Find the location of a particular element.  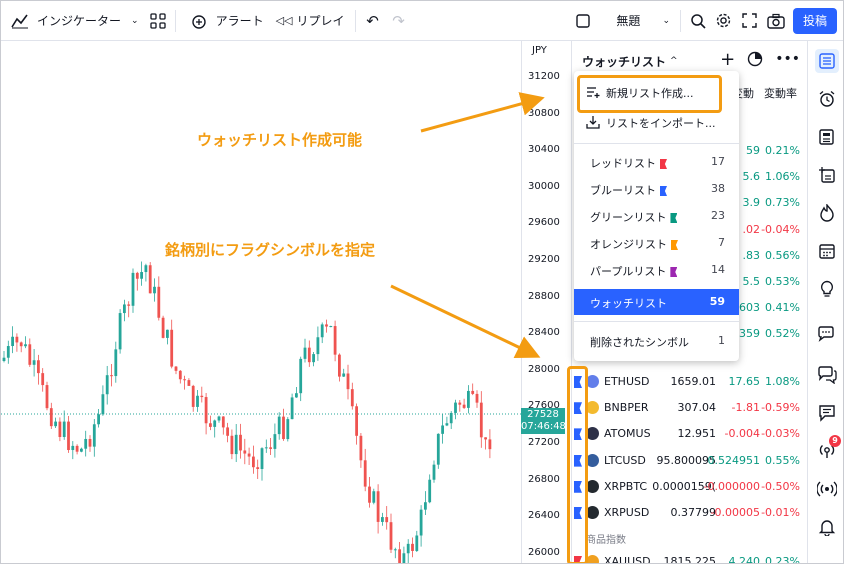

menu-item-count: 17 is located at coordinates (718, 161).